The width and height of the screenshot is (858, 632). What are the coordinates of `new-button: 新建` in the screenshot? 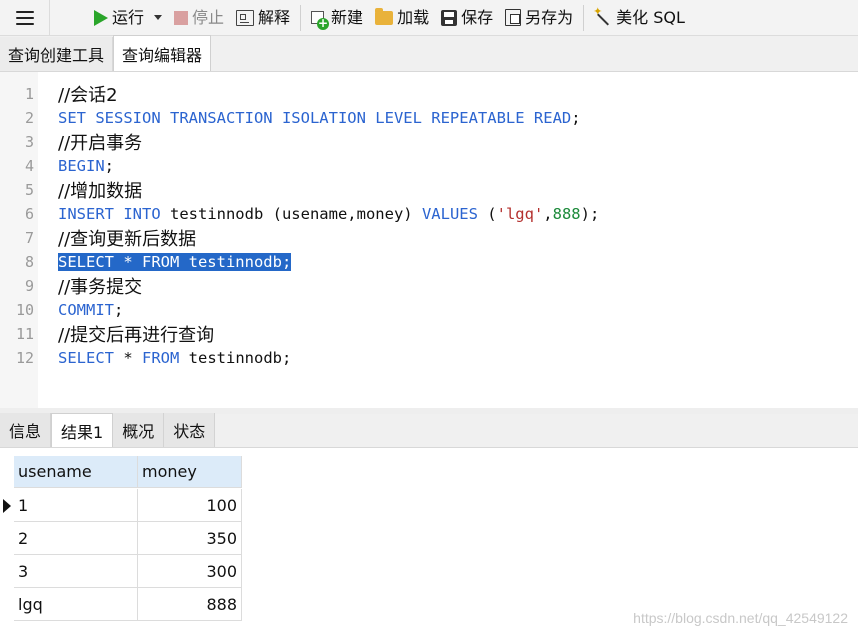 It's located at (337, 18).